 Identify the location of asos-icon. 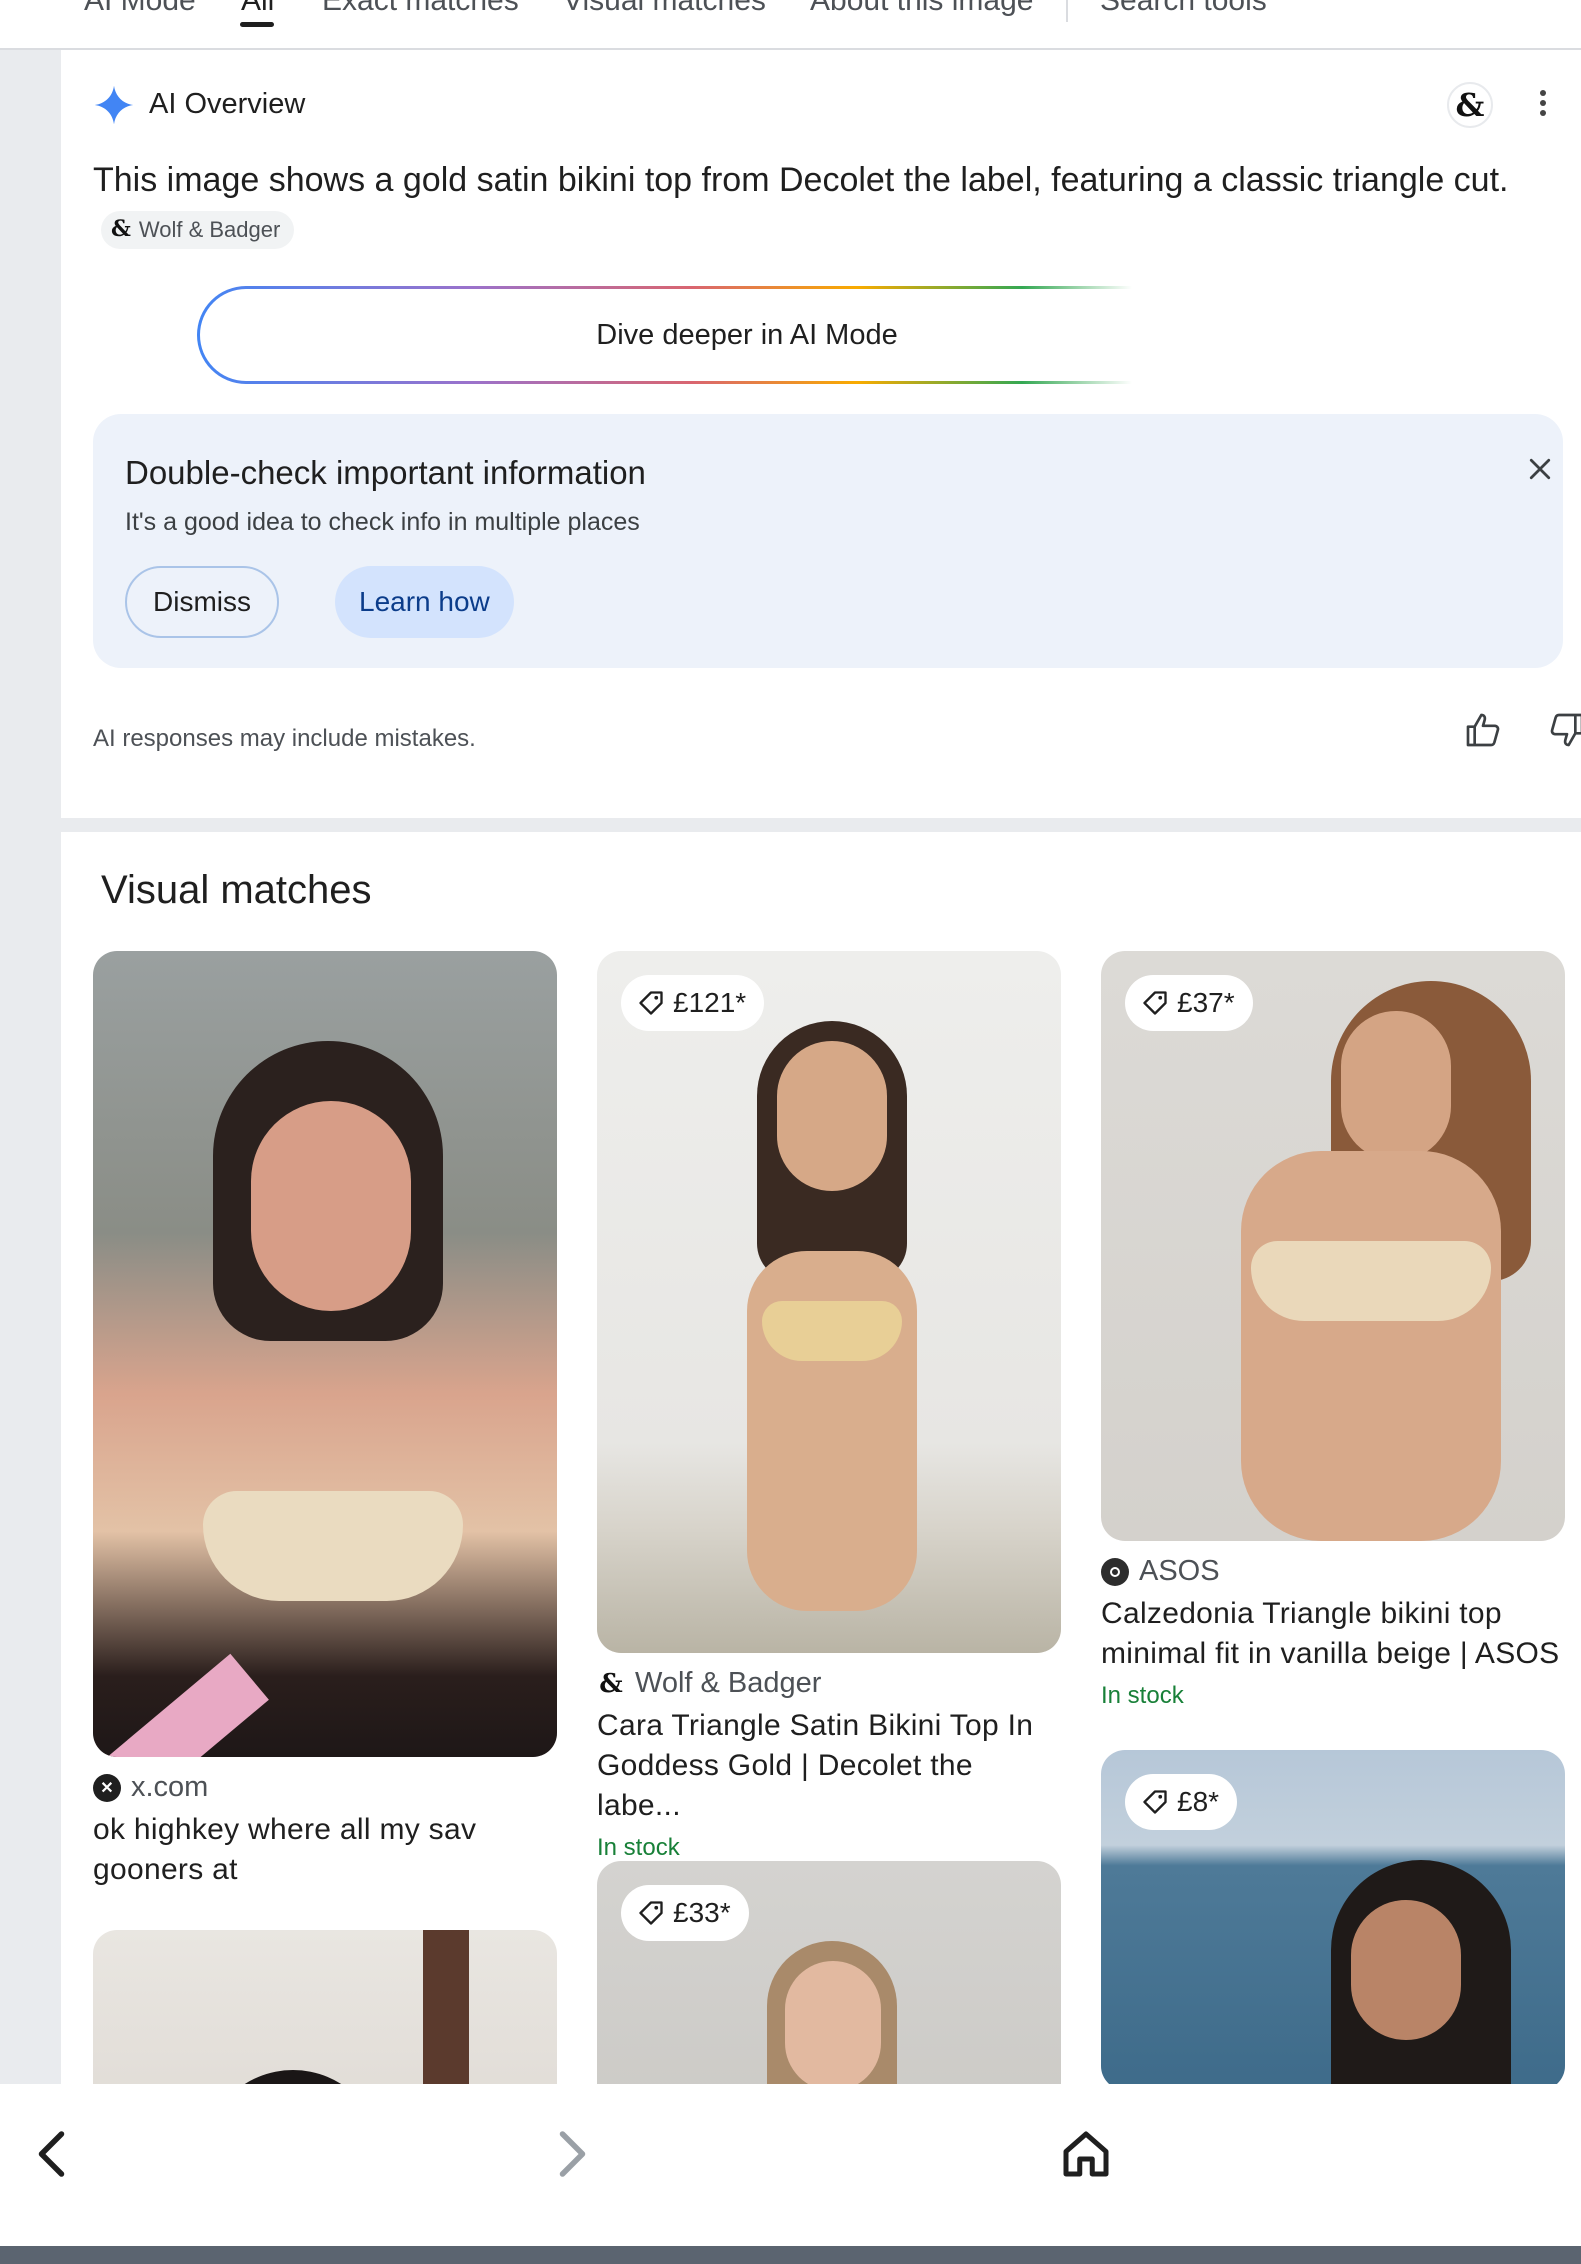
(1115, 1571).